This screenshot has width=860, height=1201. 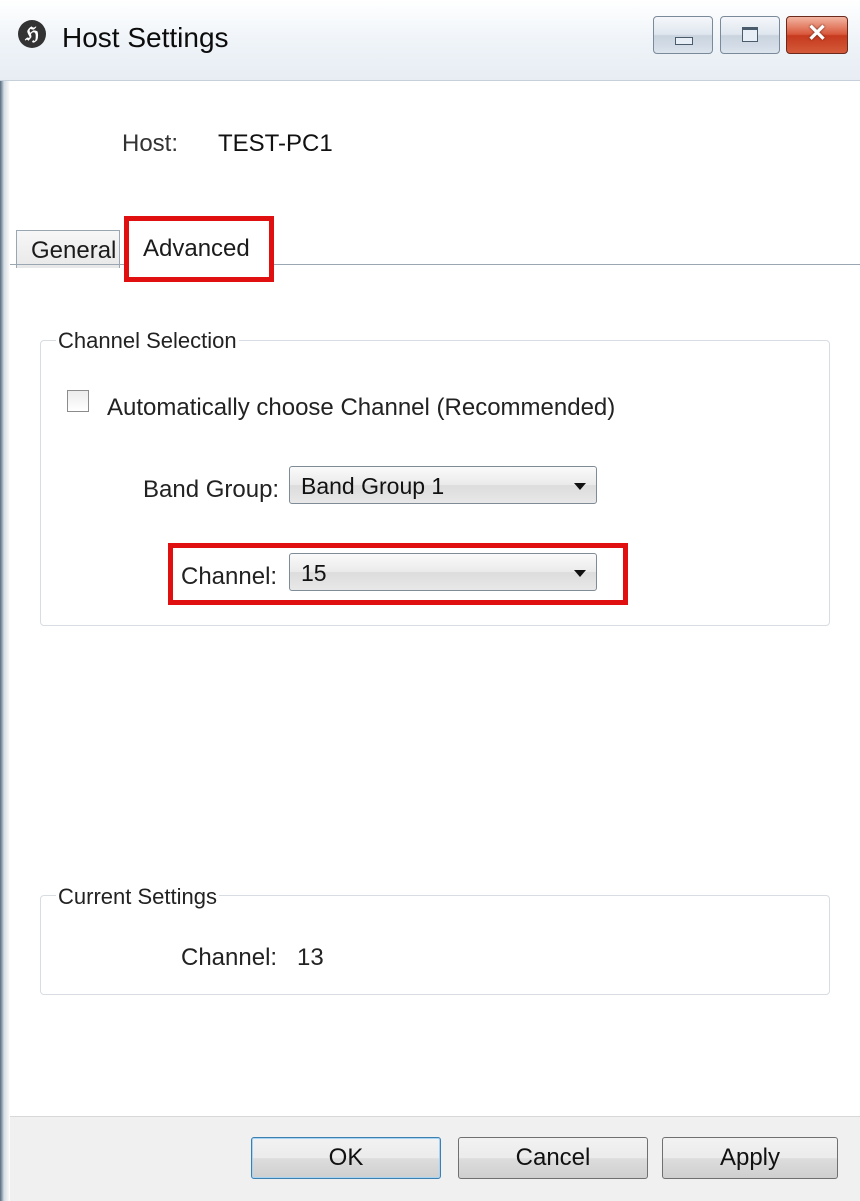 I want to click on band-group-select: Band Group 1, so click(x=443, y=485).